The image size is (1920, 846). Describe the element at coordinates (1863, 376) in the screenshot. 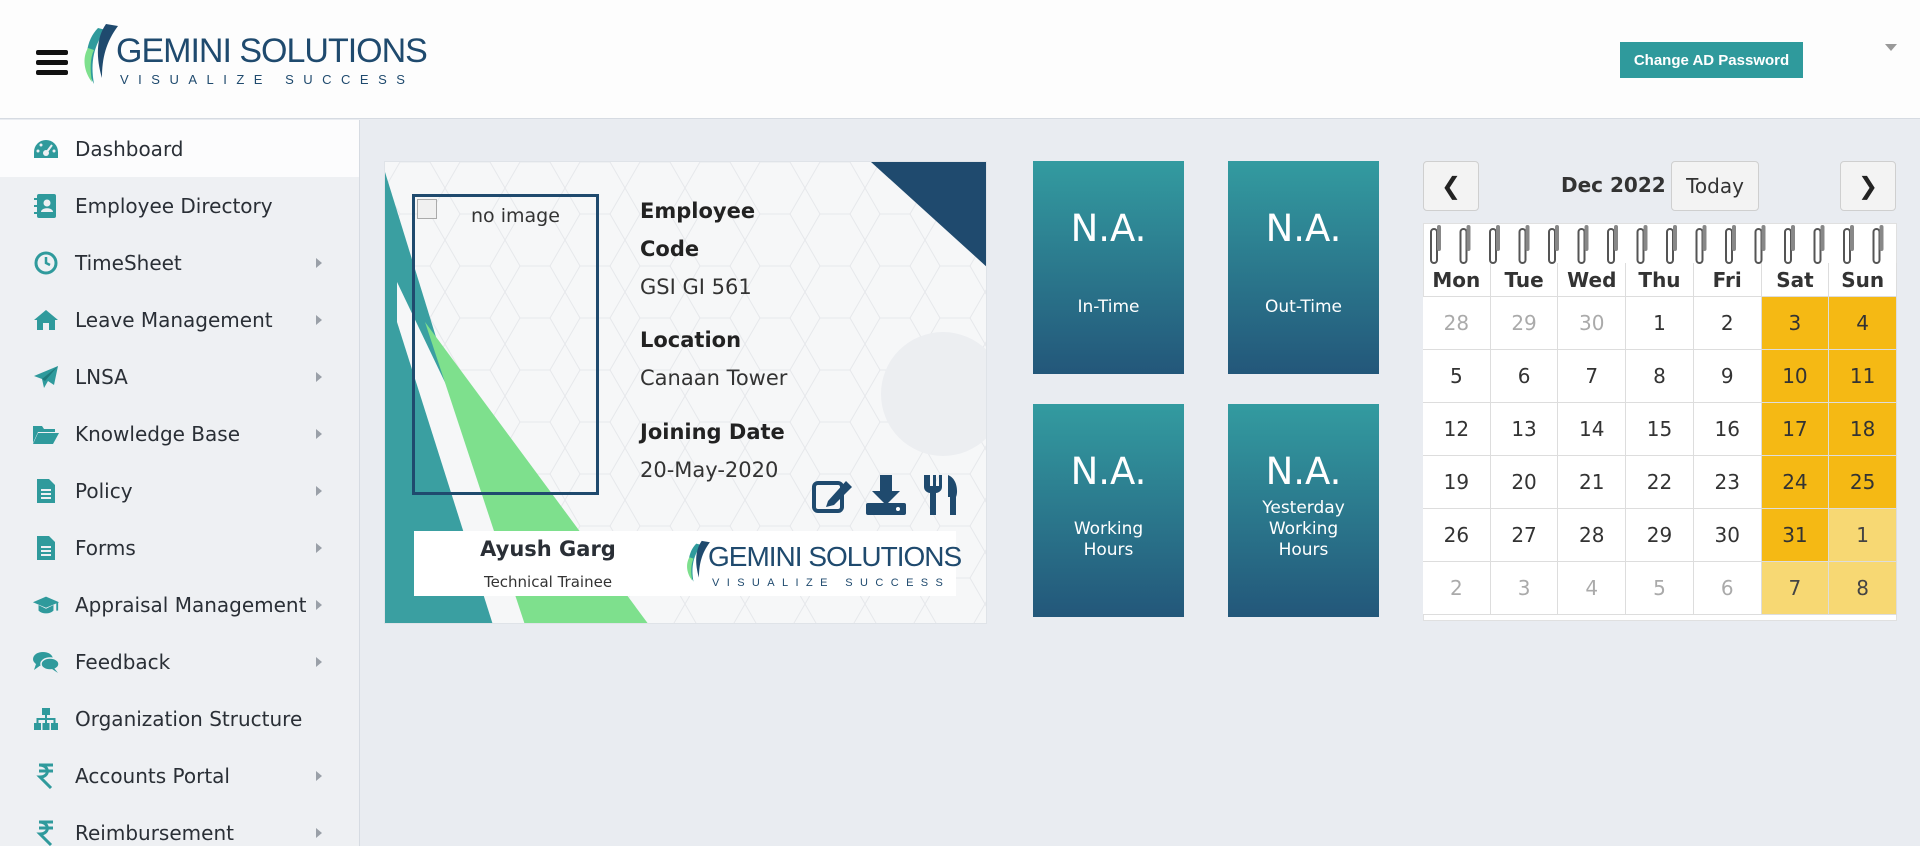

I see `calendar-day-cell: 11` at that location.